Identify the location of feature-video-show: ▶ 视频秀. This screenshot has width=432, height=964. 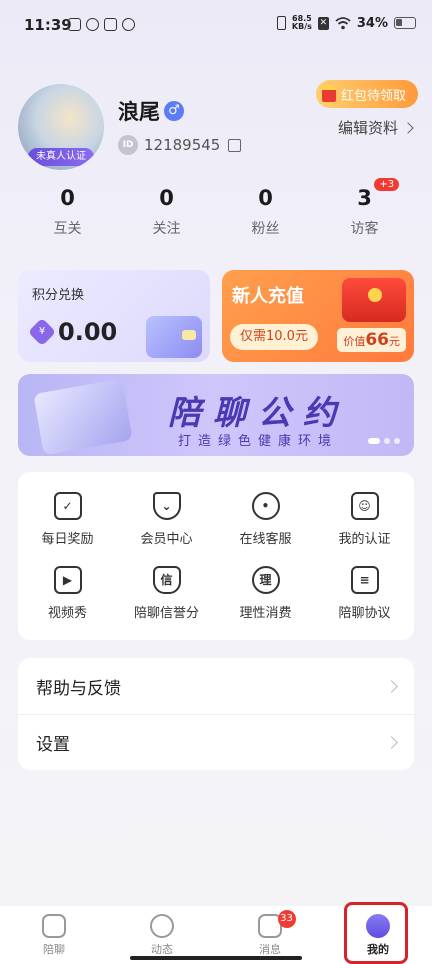
(67, 593).